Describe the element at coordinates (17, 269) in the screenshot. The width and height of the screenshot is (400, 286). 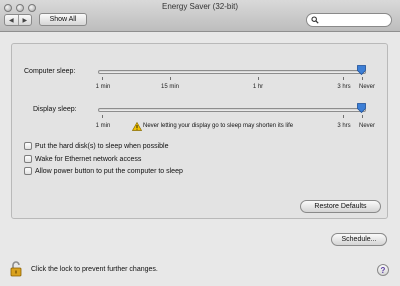
I see `lock-open-icon` at that location.